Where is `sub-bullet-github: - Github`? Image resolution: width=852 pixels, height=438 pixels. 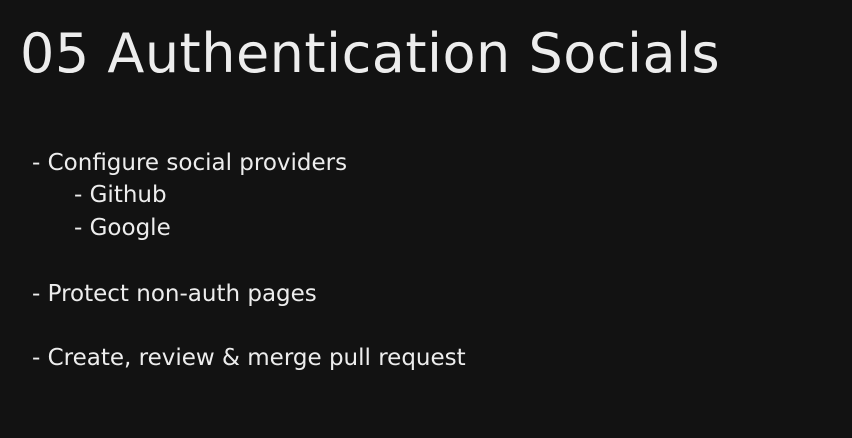
sub-bullet-github: - Github is located at coordinates (120, 195).